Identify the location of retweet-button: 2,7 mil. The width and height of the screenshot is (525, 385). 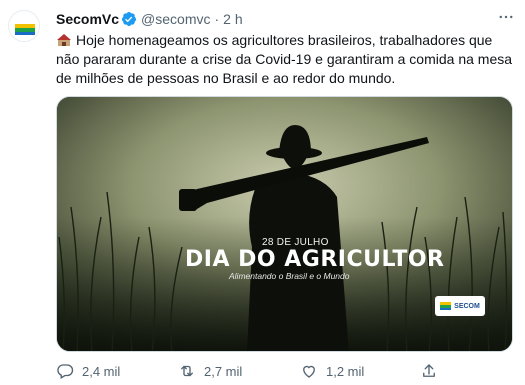
(210, 371).